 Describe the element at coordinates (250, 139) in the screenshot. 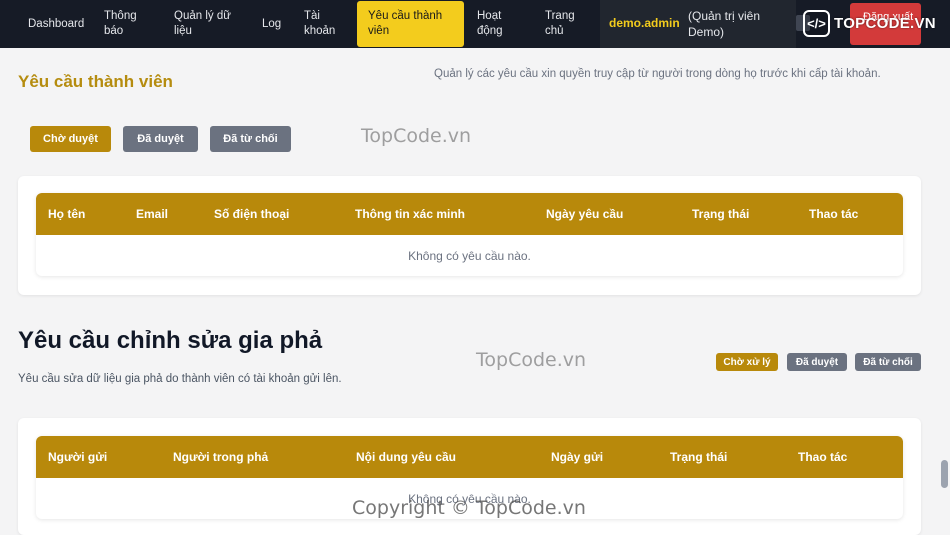

I see `member-tab-rejected: Đã từ chối` at that location.